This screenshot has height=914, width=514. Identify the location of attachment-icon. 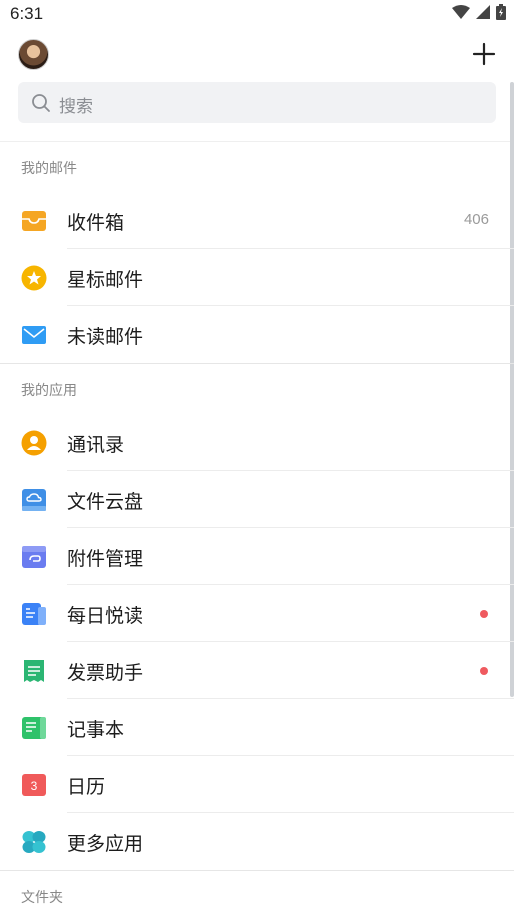
(34, 557).